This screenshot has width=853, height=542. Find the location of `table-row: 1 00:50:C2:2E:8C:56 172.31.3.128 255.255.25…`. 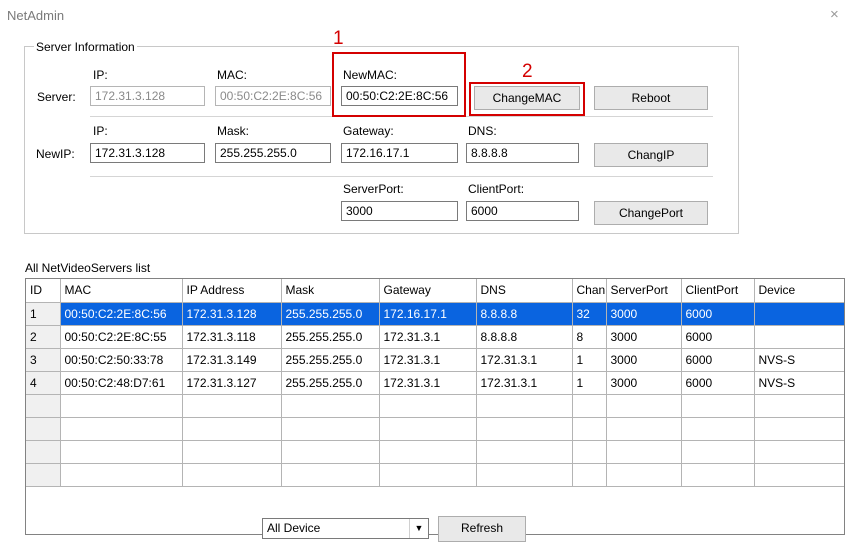

table-row: 1 00:50:C2:2E:8C:56 172.31.3.128 255.255.25… is located at coordinates (435, 314).